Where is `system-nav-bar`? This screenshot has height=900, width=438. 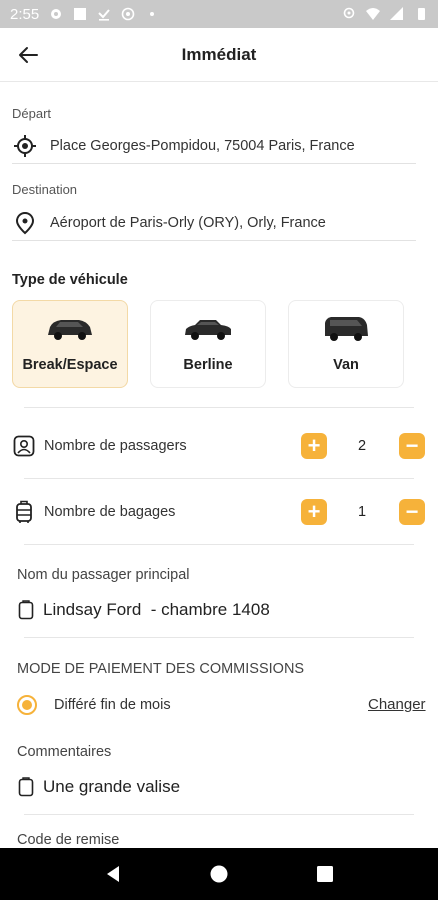 system-nav-bar is located at coordinates (219, 874).